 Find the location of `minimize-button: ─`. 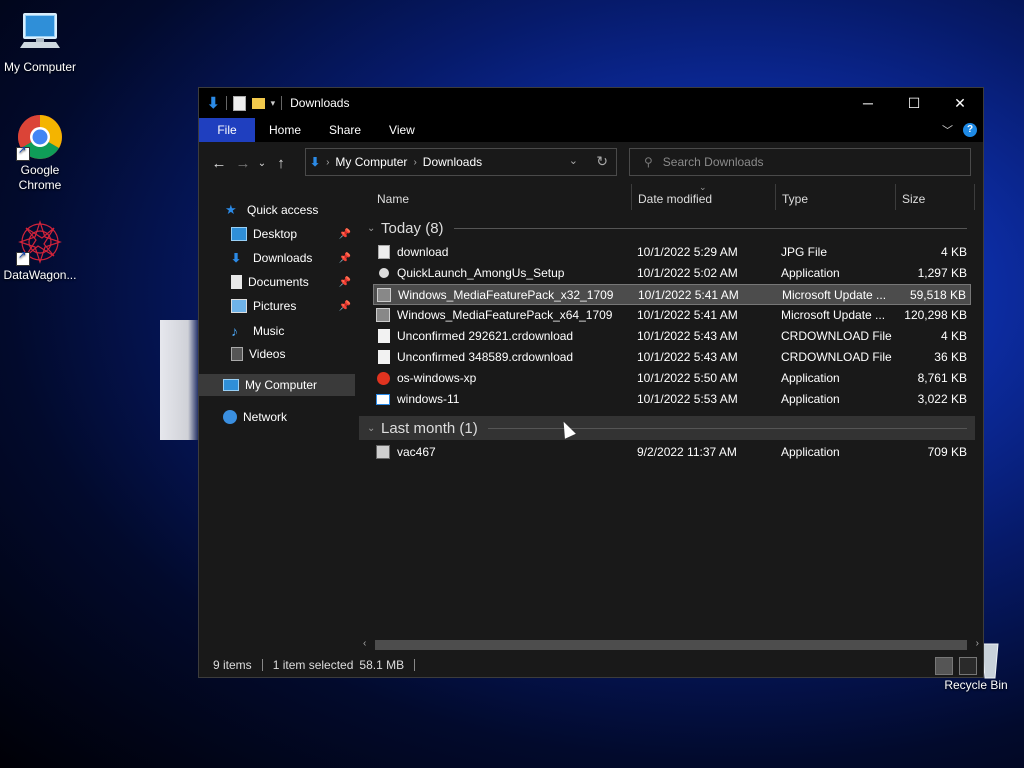

minimize-button: ─ is located at coordinates (868, 103).